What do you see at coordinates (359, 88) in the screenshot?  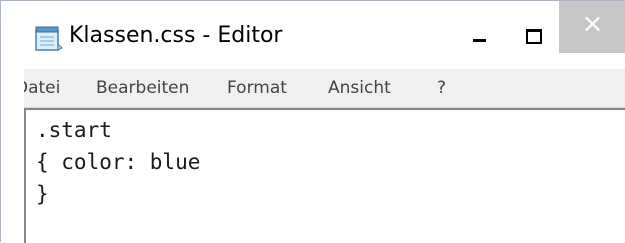 I see `menu-item-ansicht: Ansicht` at bounding box center [359, 88].